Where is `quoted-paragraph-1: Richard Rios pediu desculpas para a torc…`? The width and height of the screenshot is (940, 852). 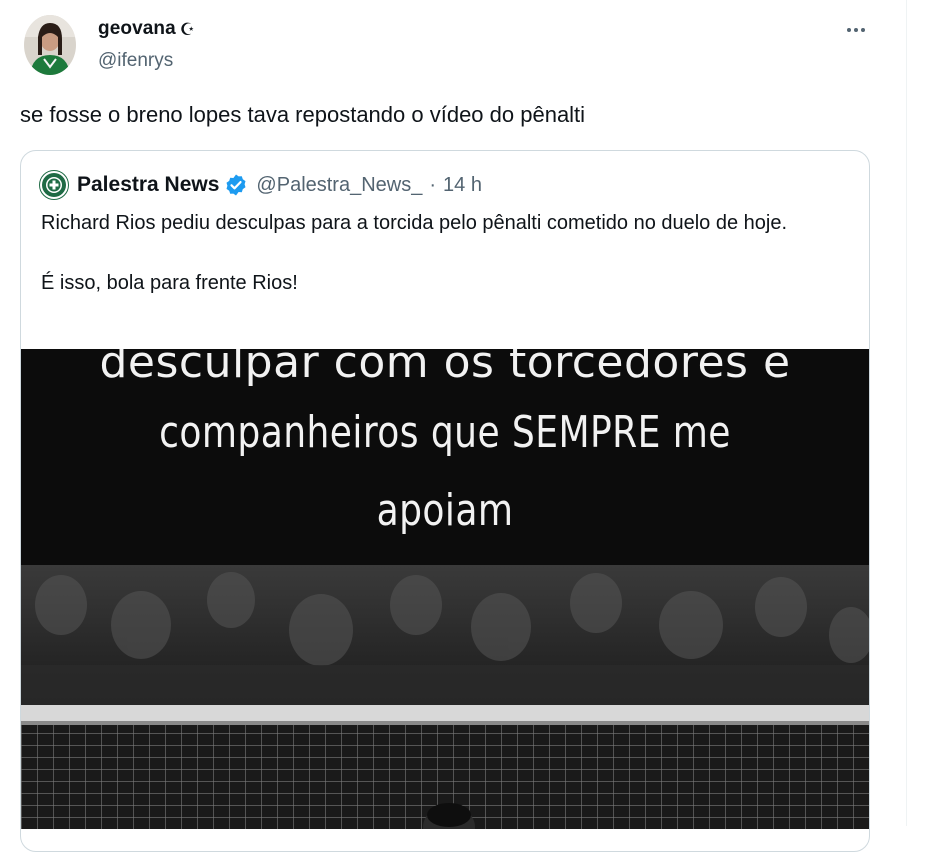
quoted-paragraph-1: Richard Rios pediu desculpas para a torc… is located at coordinates (414, 223).